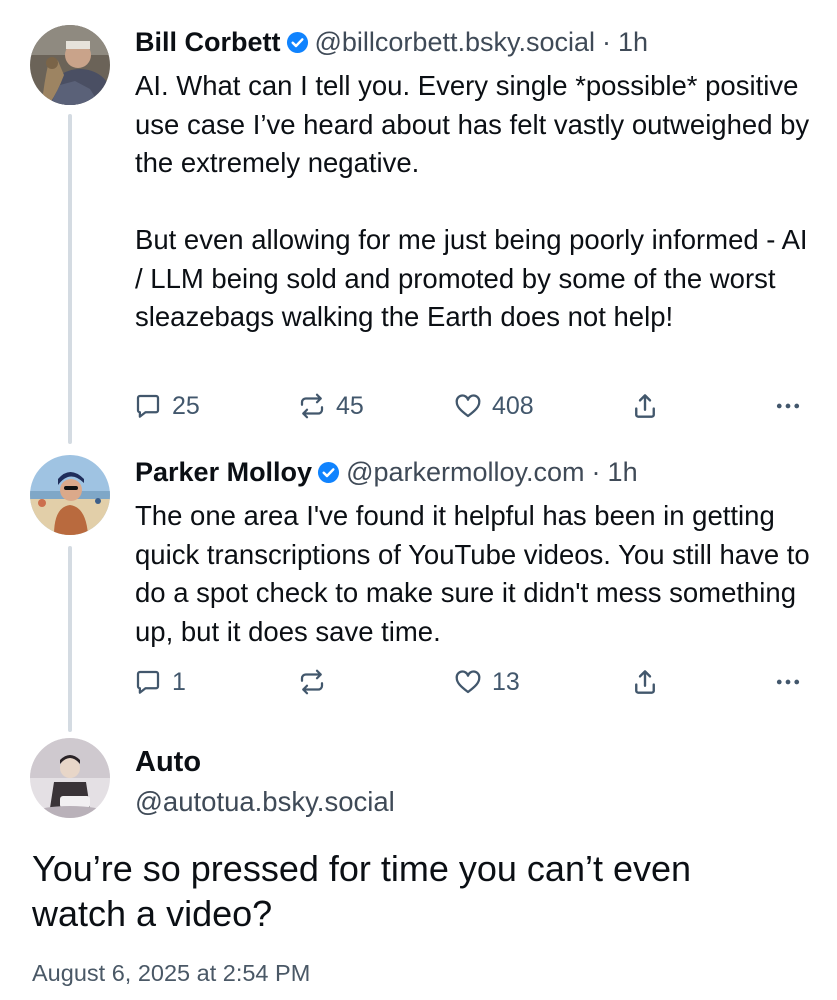 The width and height of the screenshot is (837, 1000). I want to click on author-handle: @autotua.bsky.social, so click(265, 802).